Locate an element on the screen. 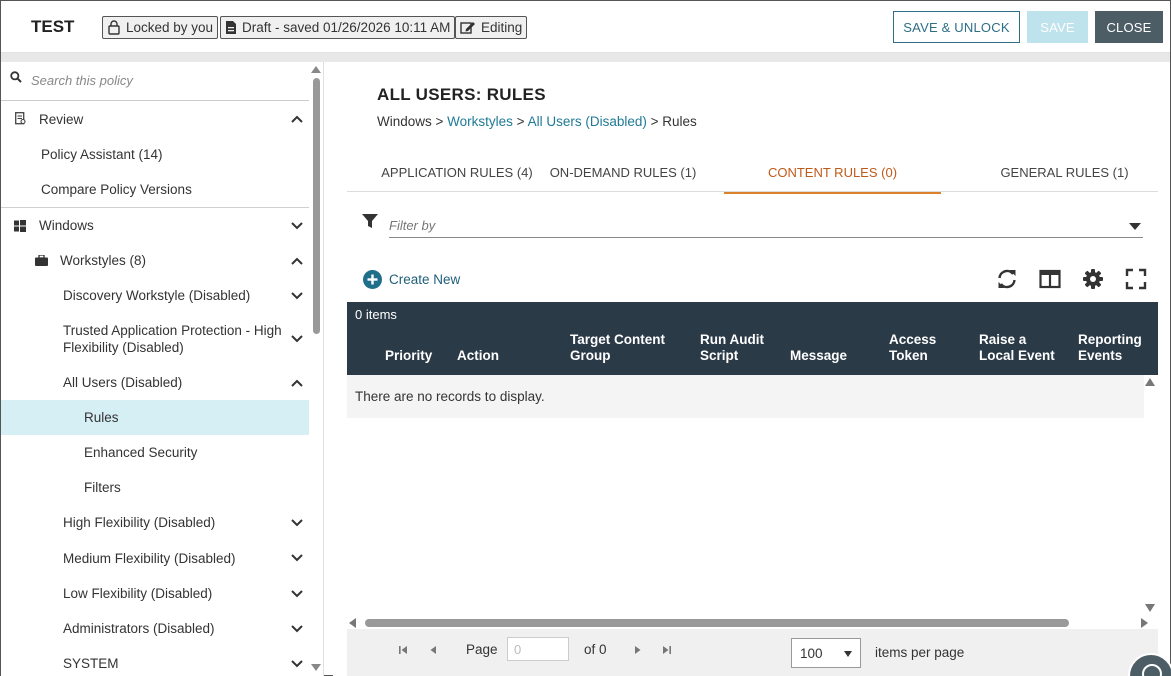  previous-page-icon is located at coordinates (433, 650).